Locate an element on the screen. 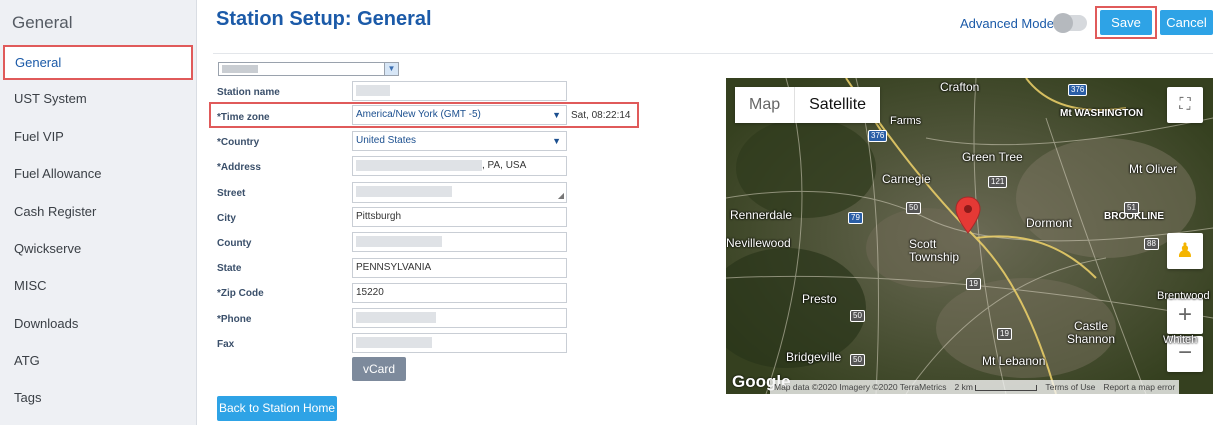  map-place-label: Presto is located at coordinates (819, 299).